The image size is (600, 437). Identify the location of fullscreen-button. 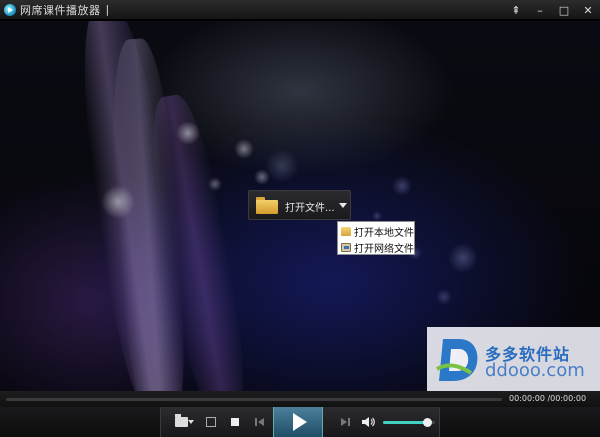
(211, 422).